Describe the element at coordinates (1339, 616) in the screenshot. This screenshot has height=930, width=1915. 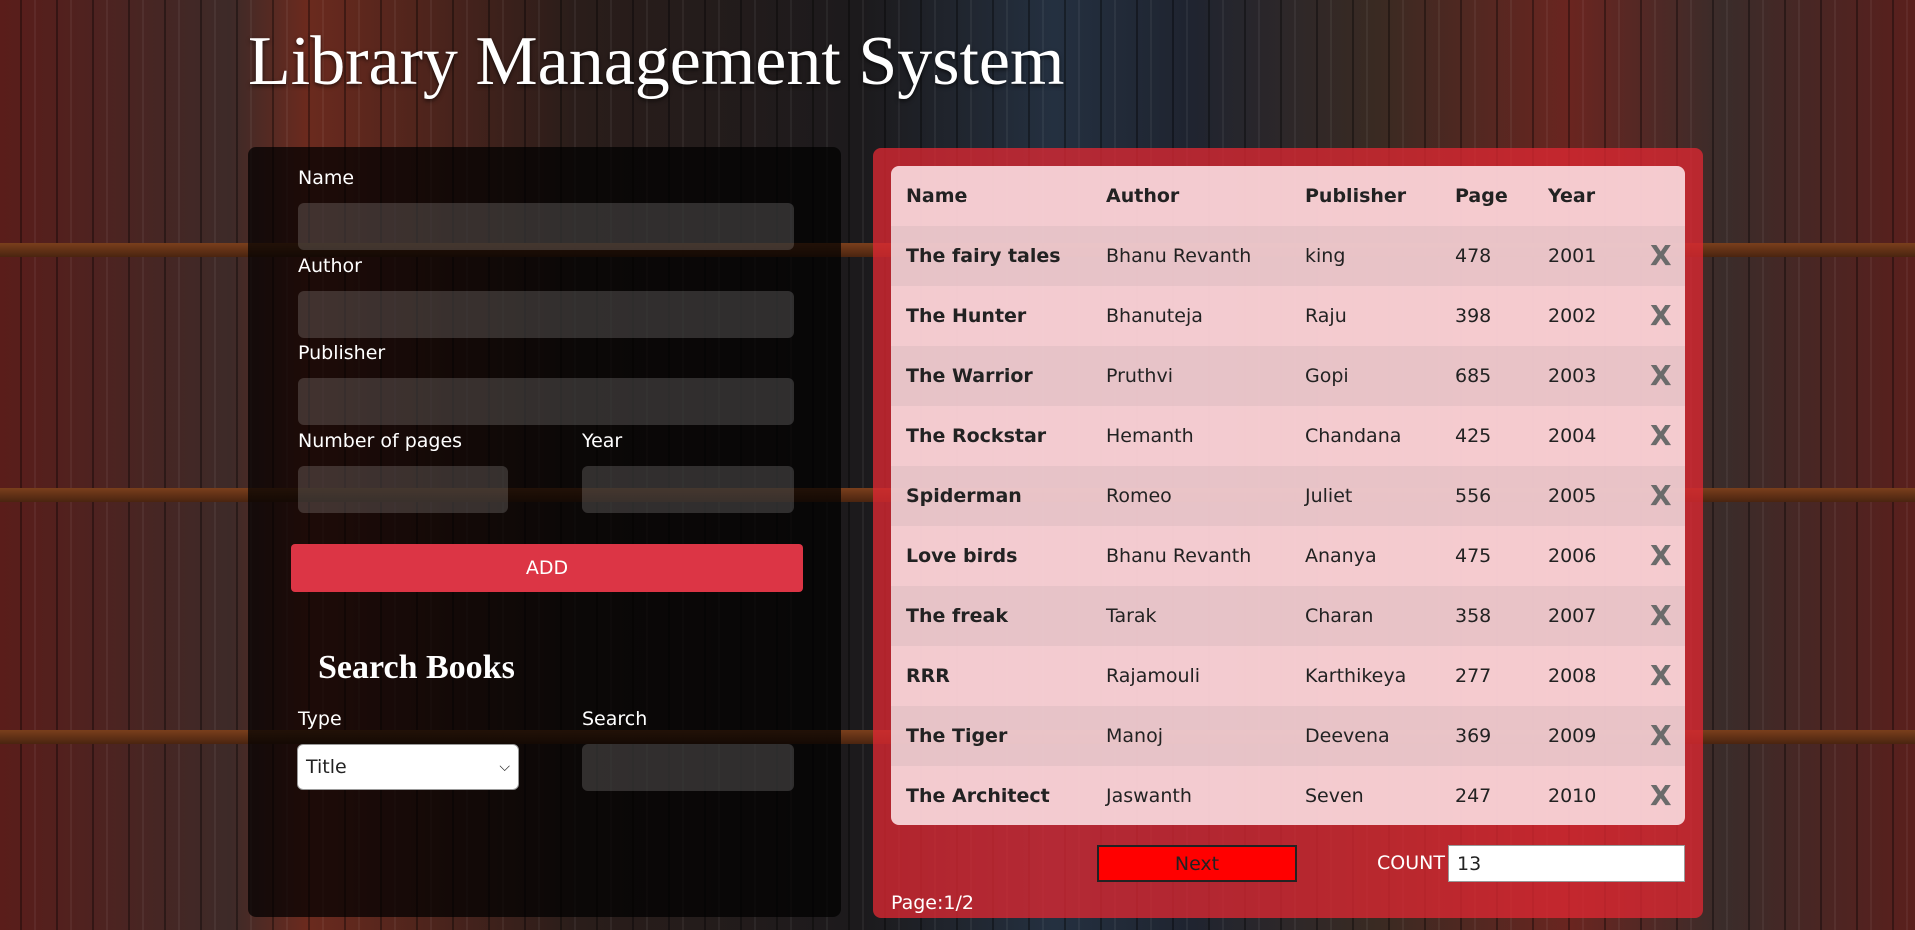
I see `row-publisher: Charan` at that location.